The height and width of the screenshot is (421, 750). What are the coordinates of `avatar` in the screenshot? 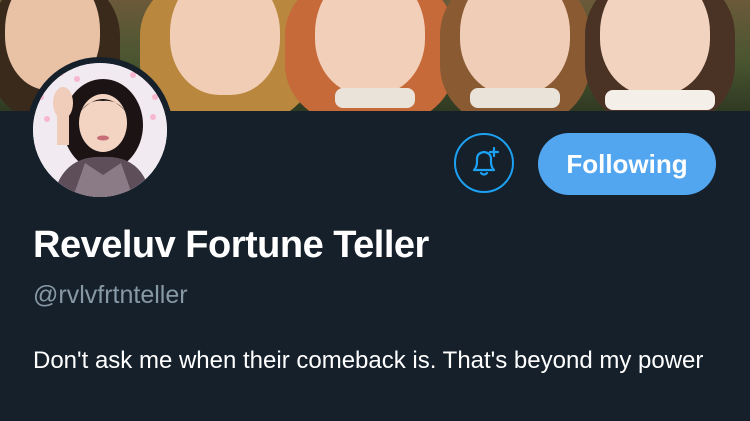 It's located at (100, 130).